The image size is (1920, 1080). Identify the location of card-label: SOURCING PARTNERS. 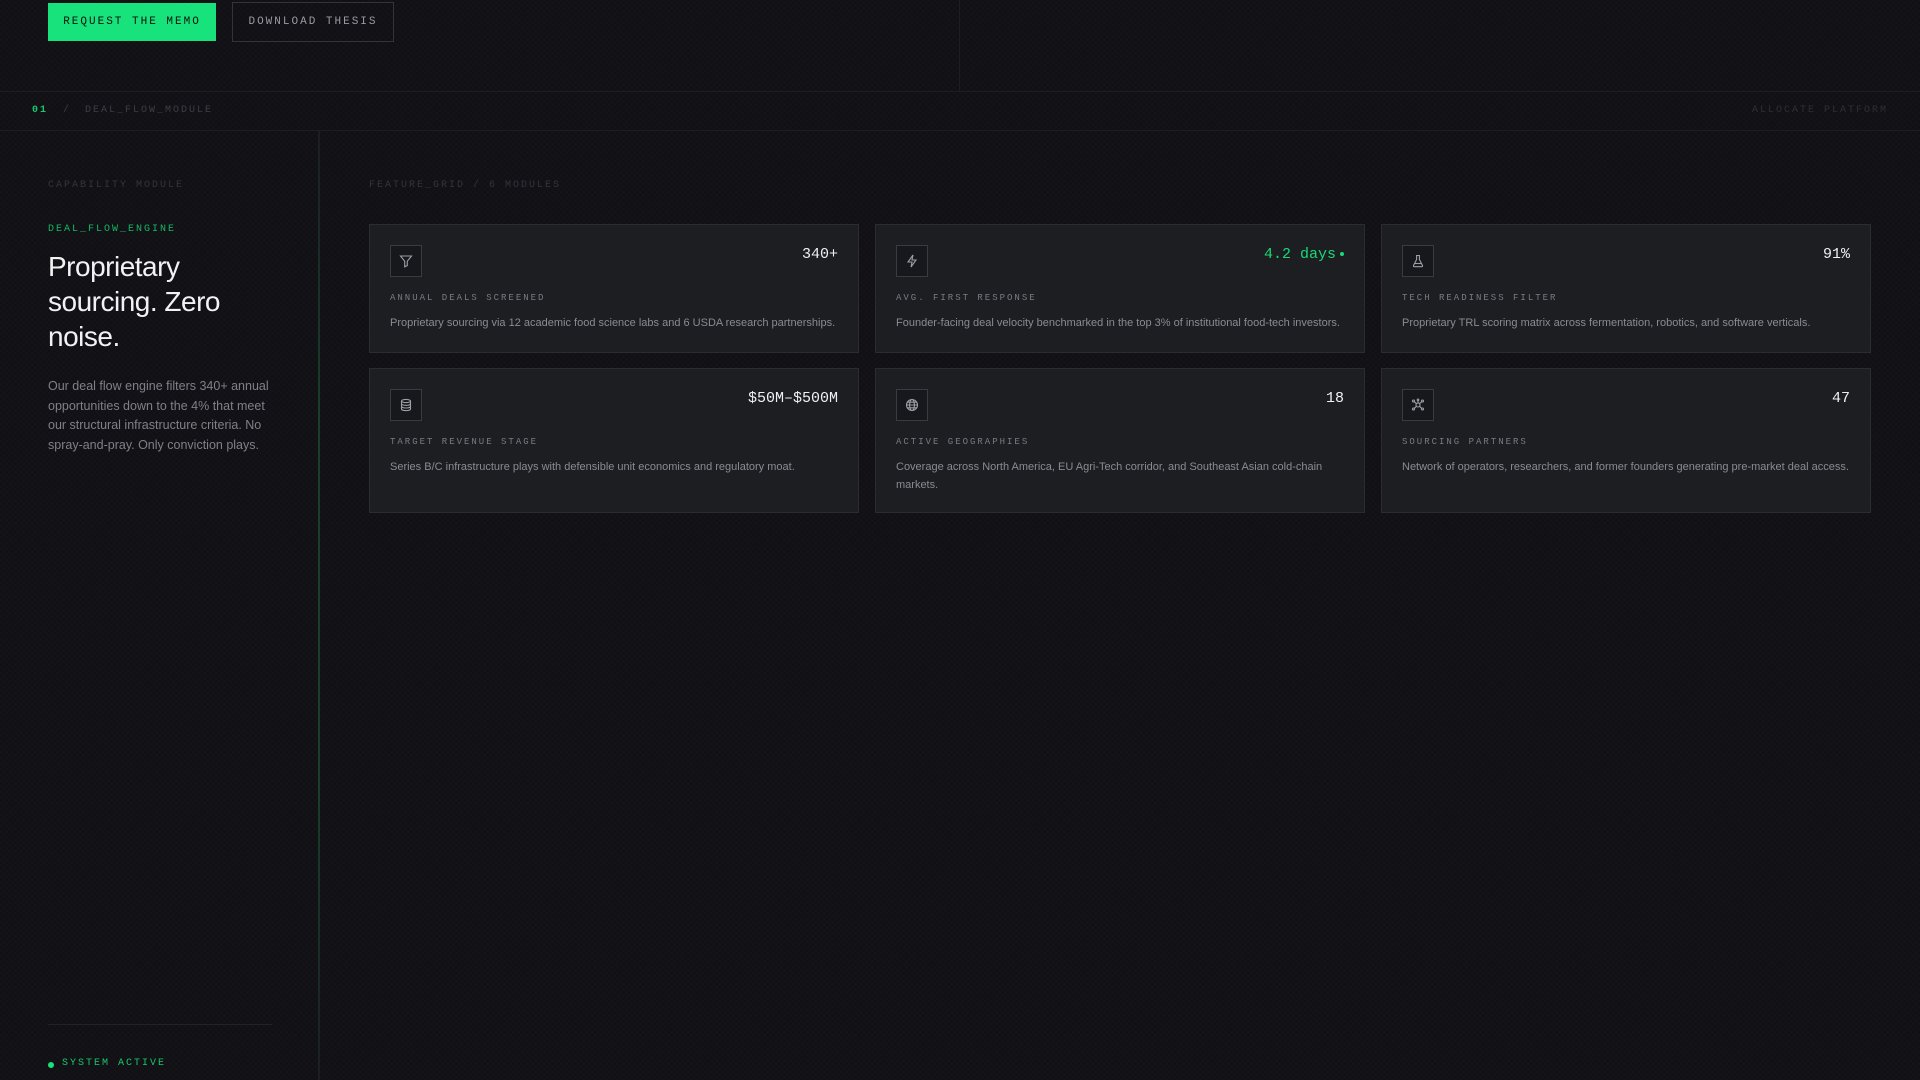
(1465, 442).